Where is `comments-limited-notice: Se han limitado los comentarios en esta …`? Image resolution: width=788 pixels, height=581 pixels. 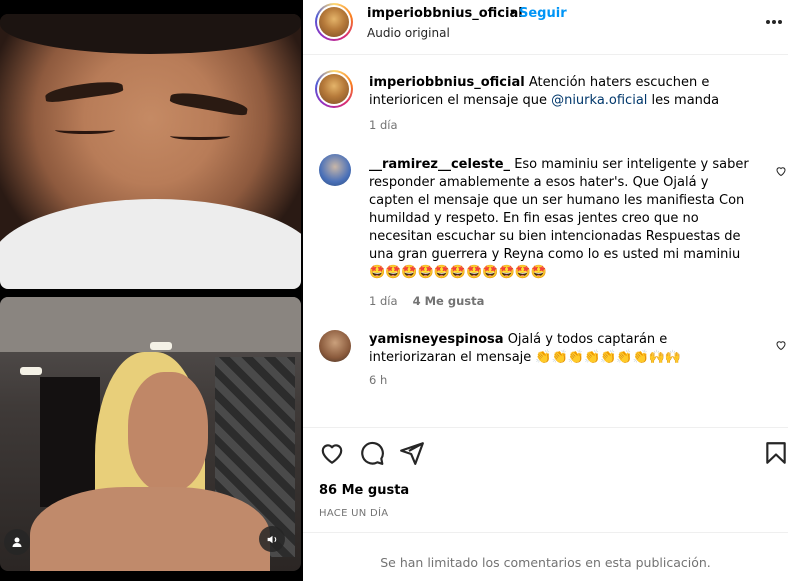
comments-limited-notice: Se han limitado los comentarios en esta … is located at coordinates (545, 562).